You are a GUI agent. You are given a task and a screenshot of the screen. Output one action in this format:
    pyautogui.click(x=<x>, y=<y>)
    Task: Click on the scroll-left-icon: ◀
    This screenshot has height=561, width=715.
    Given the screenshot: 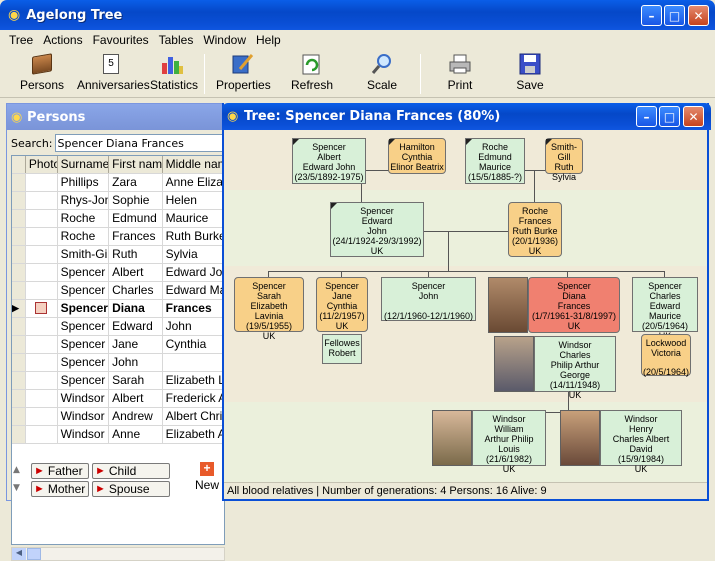 What is the action you would take?
    pyautogui.click(x=19, y=554)
    